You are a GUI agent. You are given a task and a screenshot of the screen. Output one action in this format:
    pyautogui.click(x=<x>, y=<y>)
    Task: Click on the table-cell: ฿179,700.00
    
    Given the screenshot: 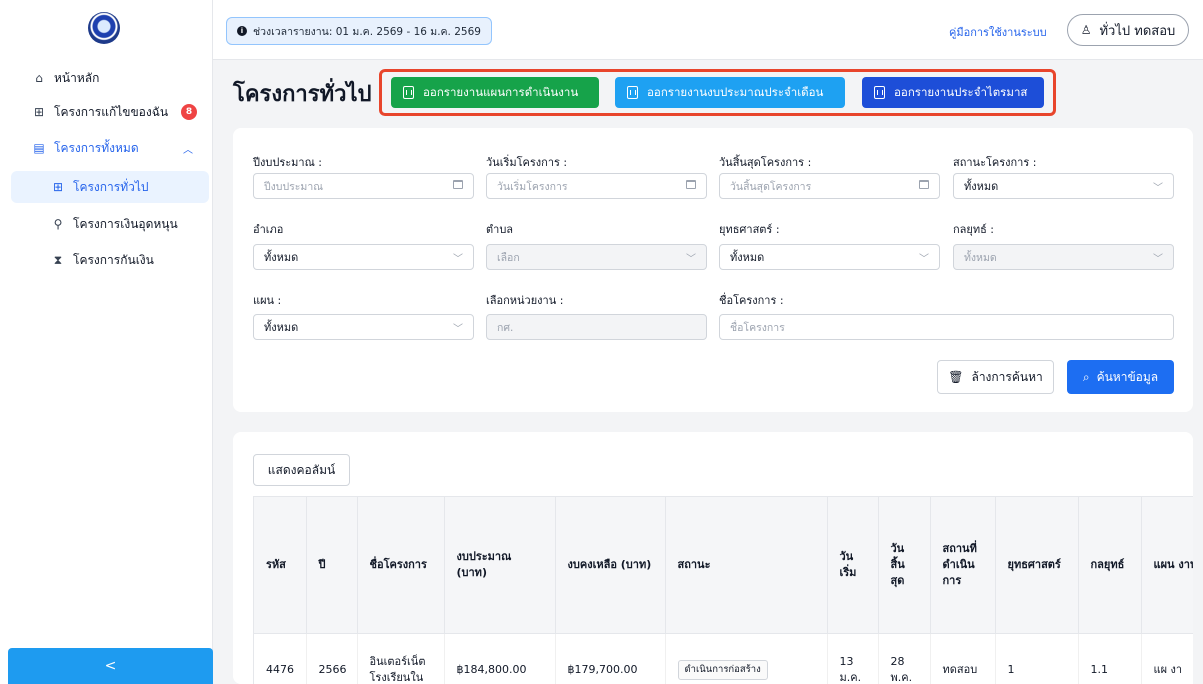 What is the action you would take?
    pyautogui.click(x=610, y=658)
    